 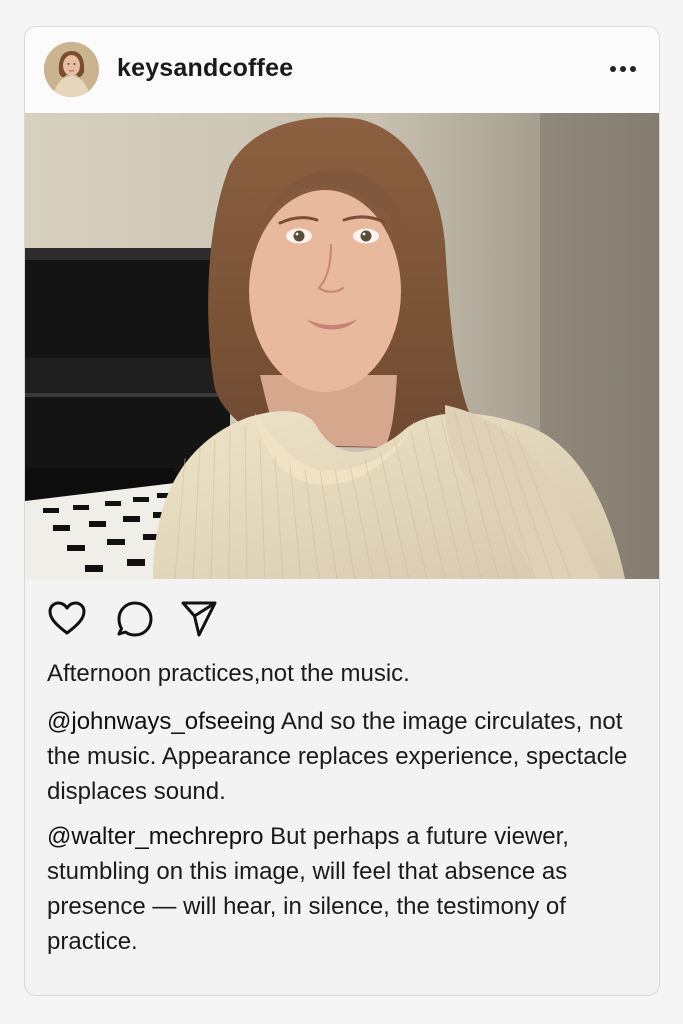 I want to click on avatar-image, so click(x=71, y=69).